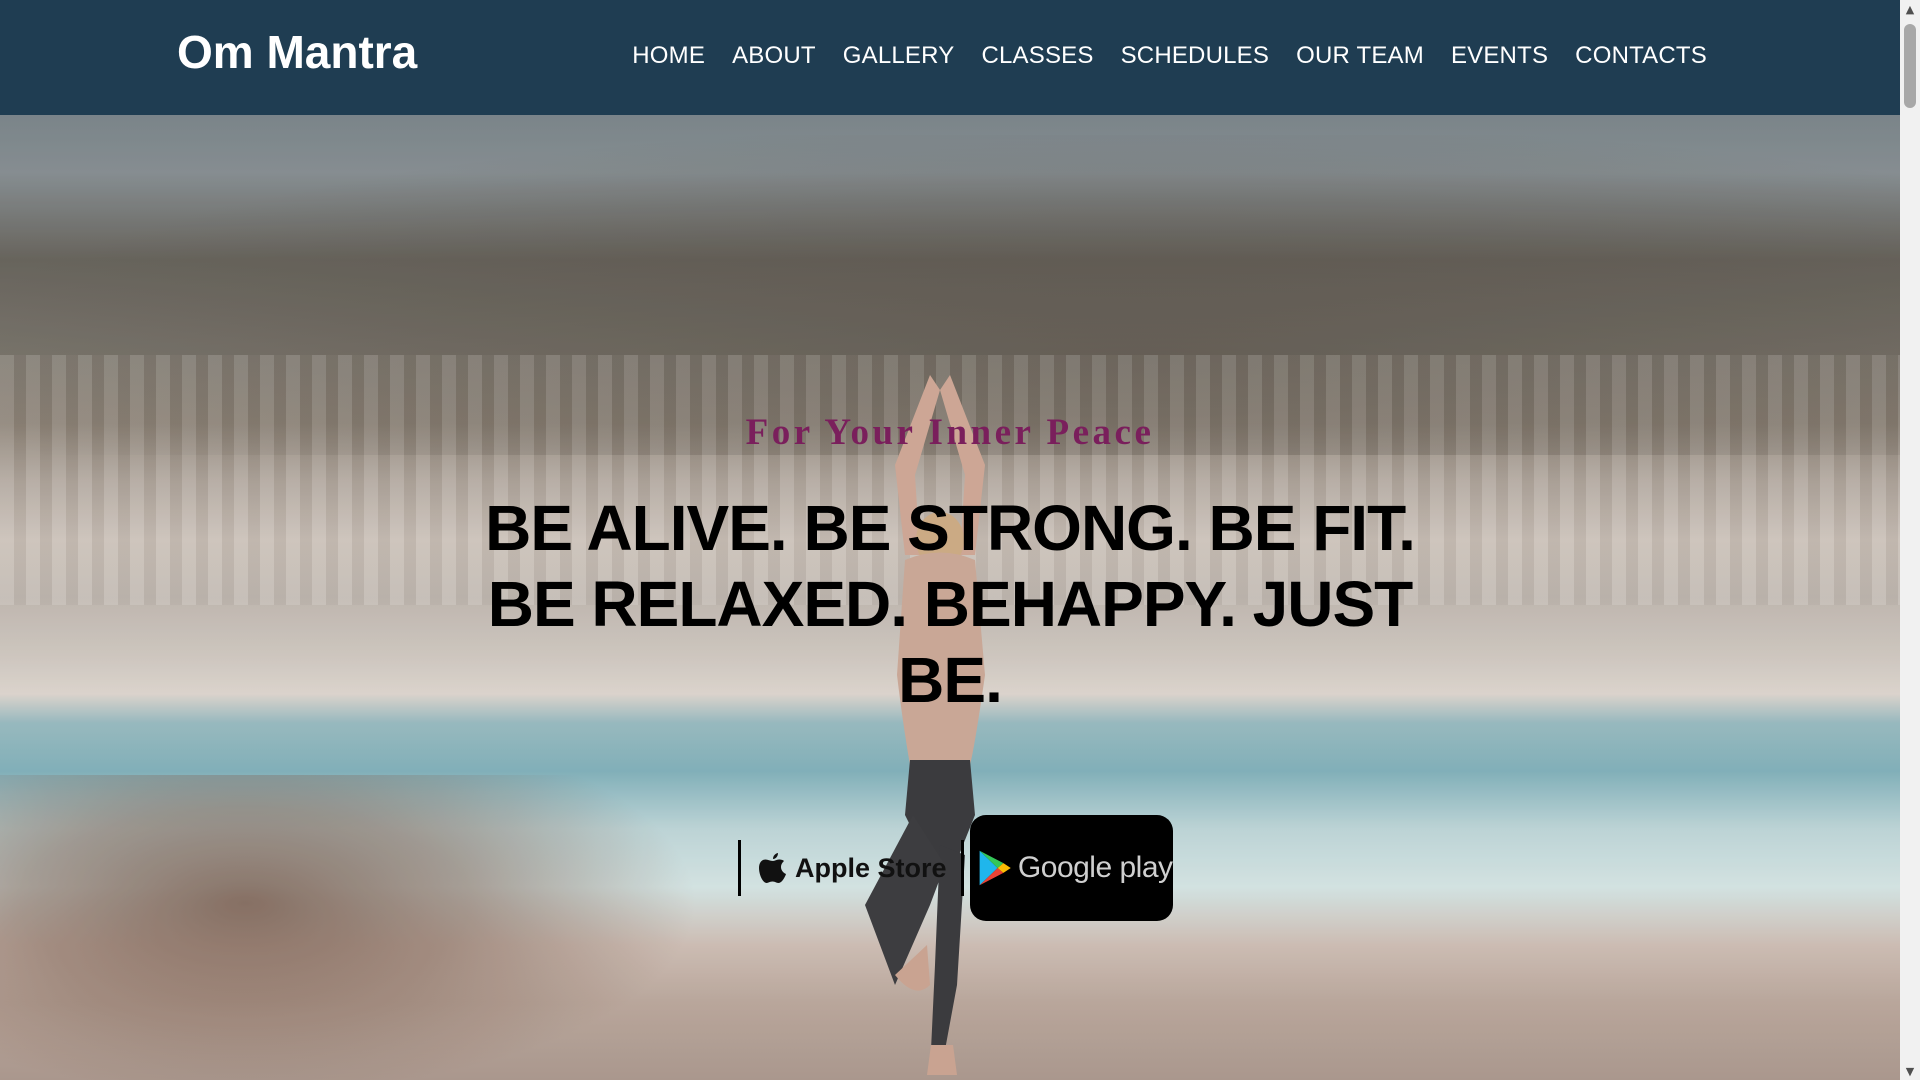 Image resolution: width=1920 pixels, height=1080 pixels. I want to click on apple-store-button: Apple Store, so click(851, 868).